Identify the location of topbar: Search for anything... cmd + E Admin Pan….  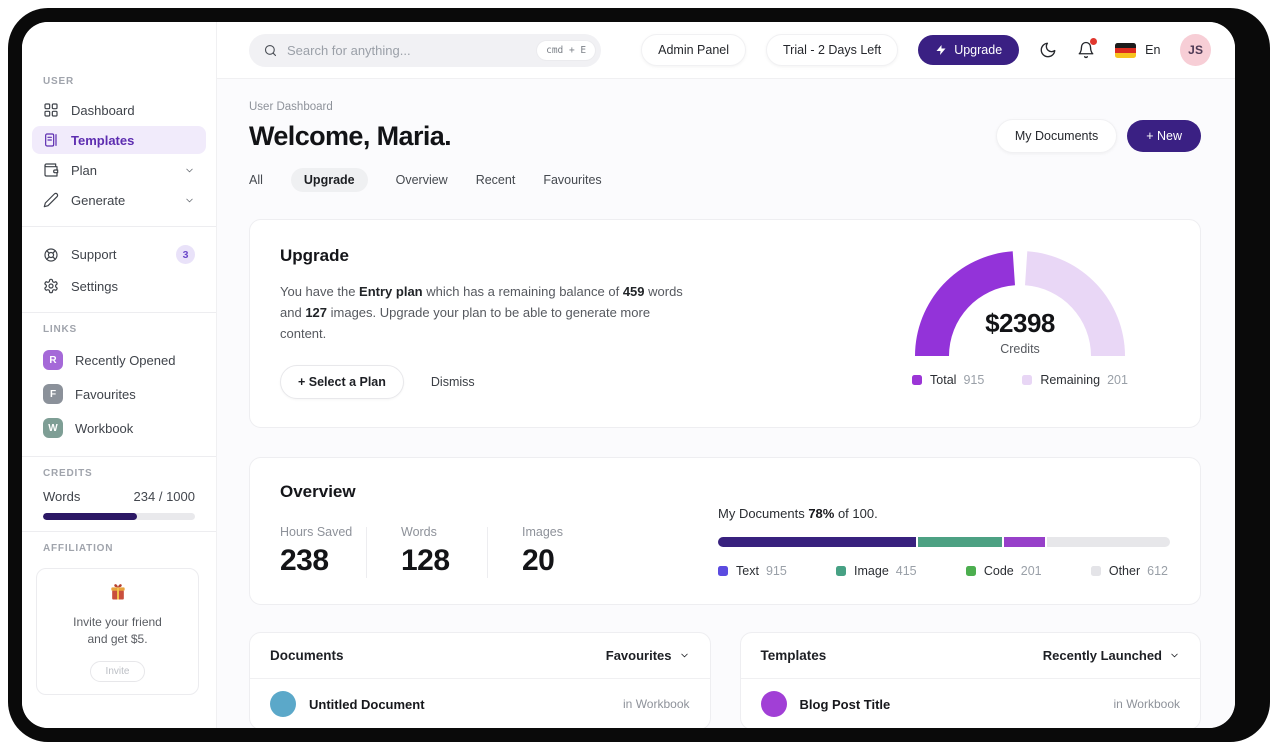
(726, 50).